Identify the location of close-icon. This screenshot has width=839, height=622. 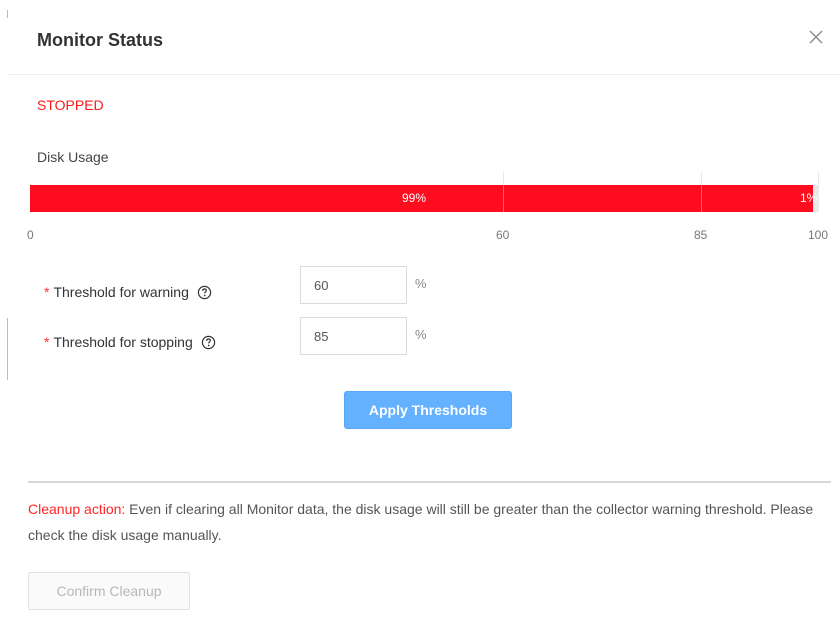
(816, 37).